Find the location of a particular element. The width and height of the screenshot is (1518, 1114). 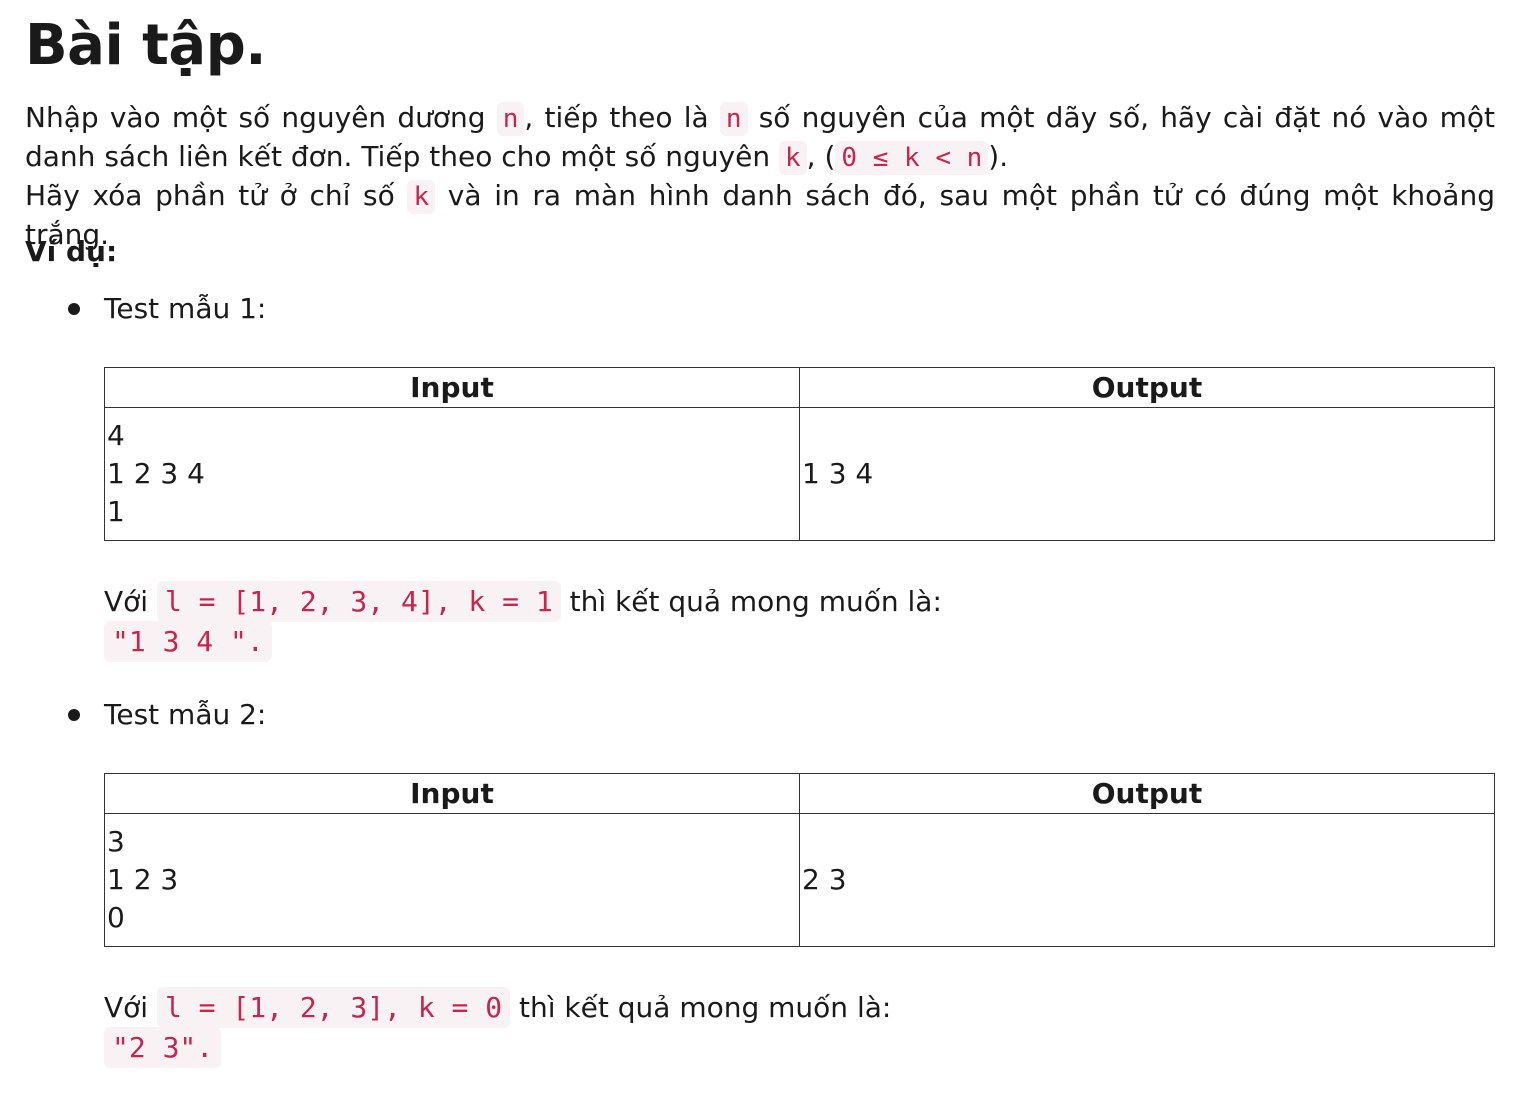

expected-output: "2 3". is located at coordinates (163, 1047).